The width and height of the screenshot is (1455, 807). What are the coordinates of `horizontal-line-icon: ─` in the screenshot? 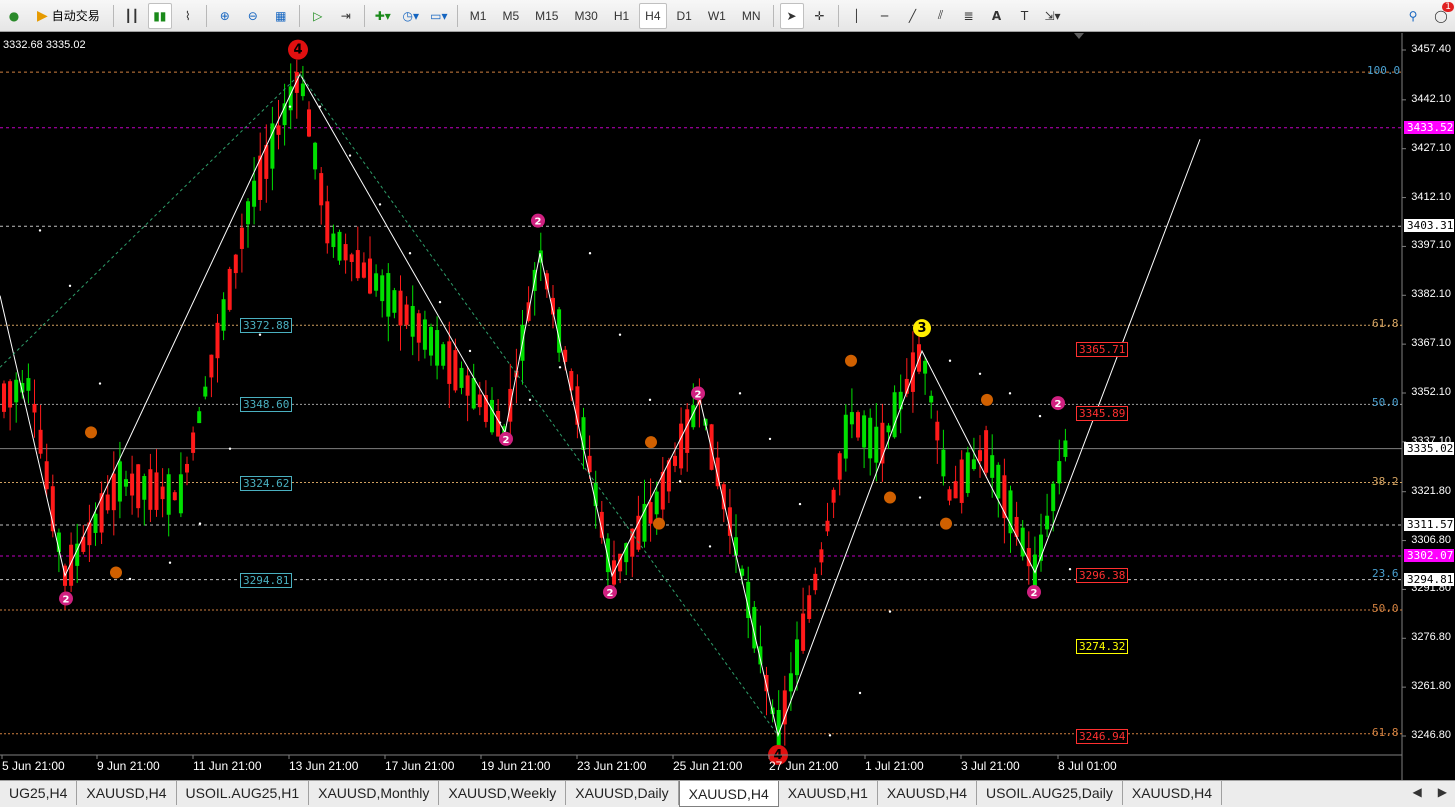 It's located at (885, 16).